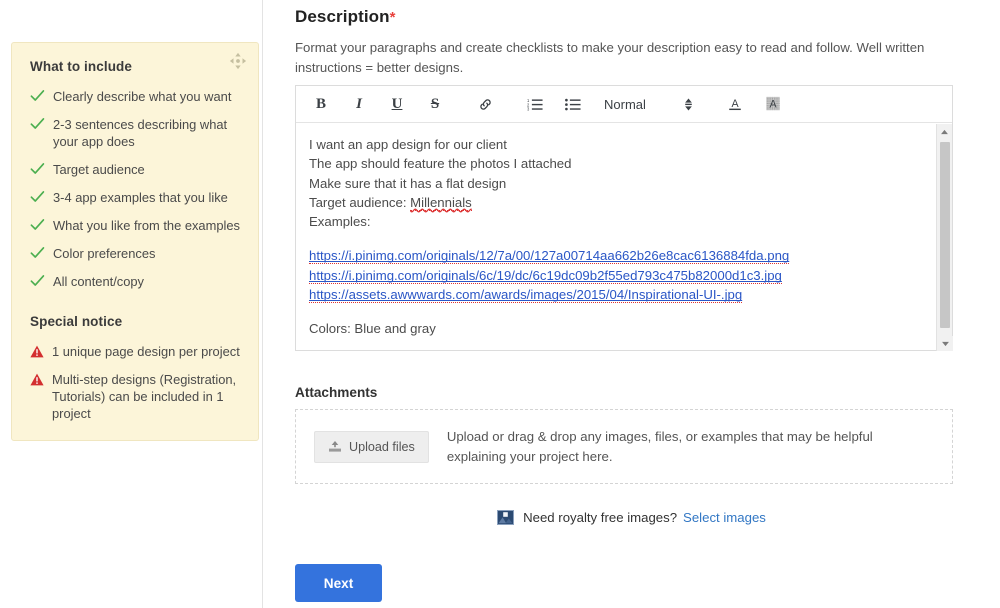 The width and height of the screenshot is (1000, 608). What do you see at coordinates (630, 202) in the screenshot?
I see `editor-line-target-audience: Target audience: Millennials` at bounding box center [630, 202].